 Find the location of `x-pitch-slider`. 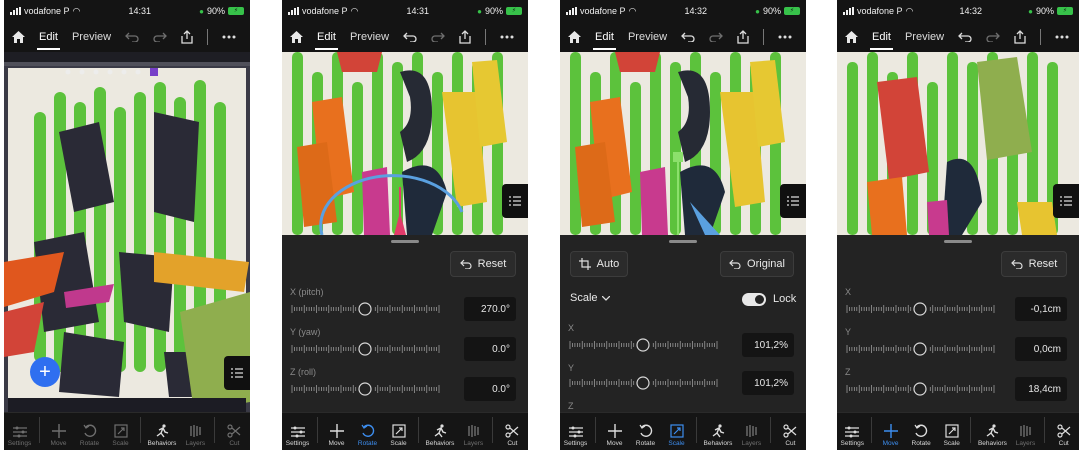

x-pitch-slider is located at coordinates (365, 309).